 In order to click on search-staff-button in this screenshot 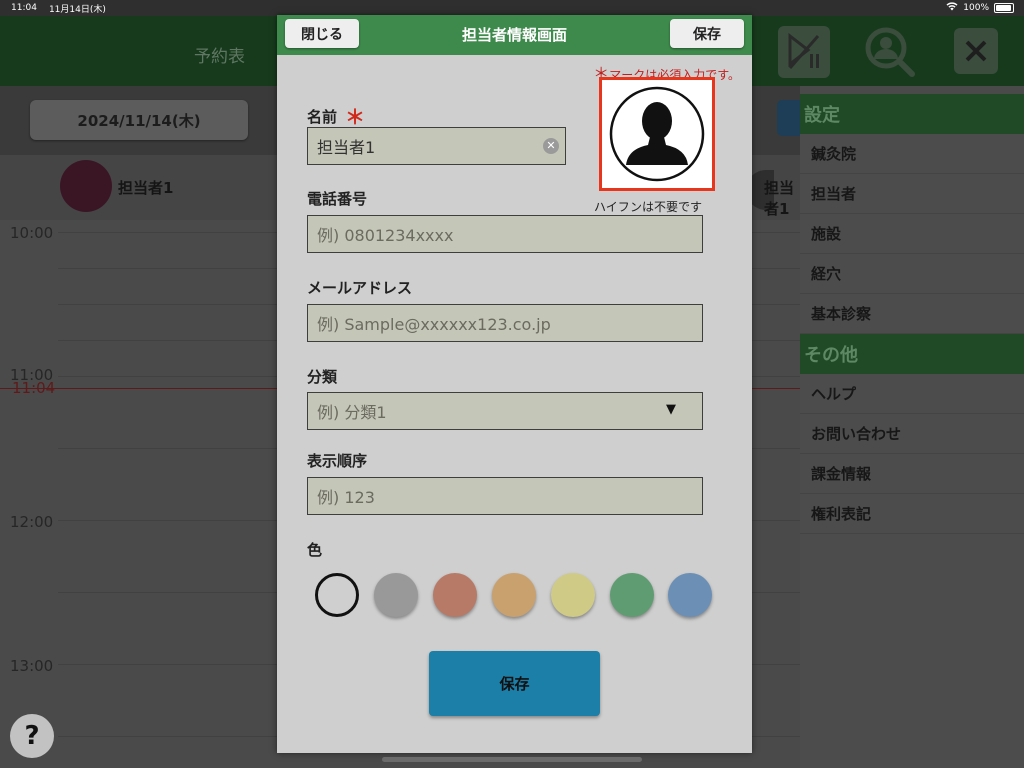, I will do `click(890, 52)`.